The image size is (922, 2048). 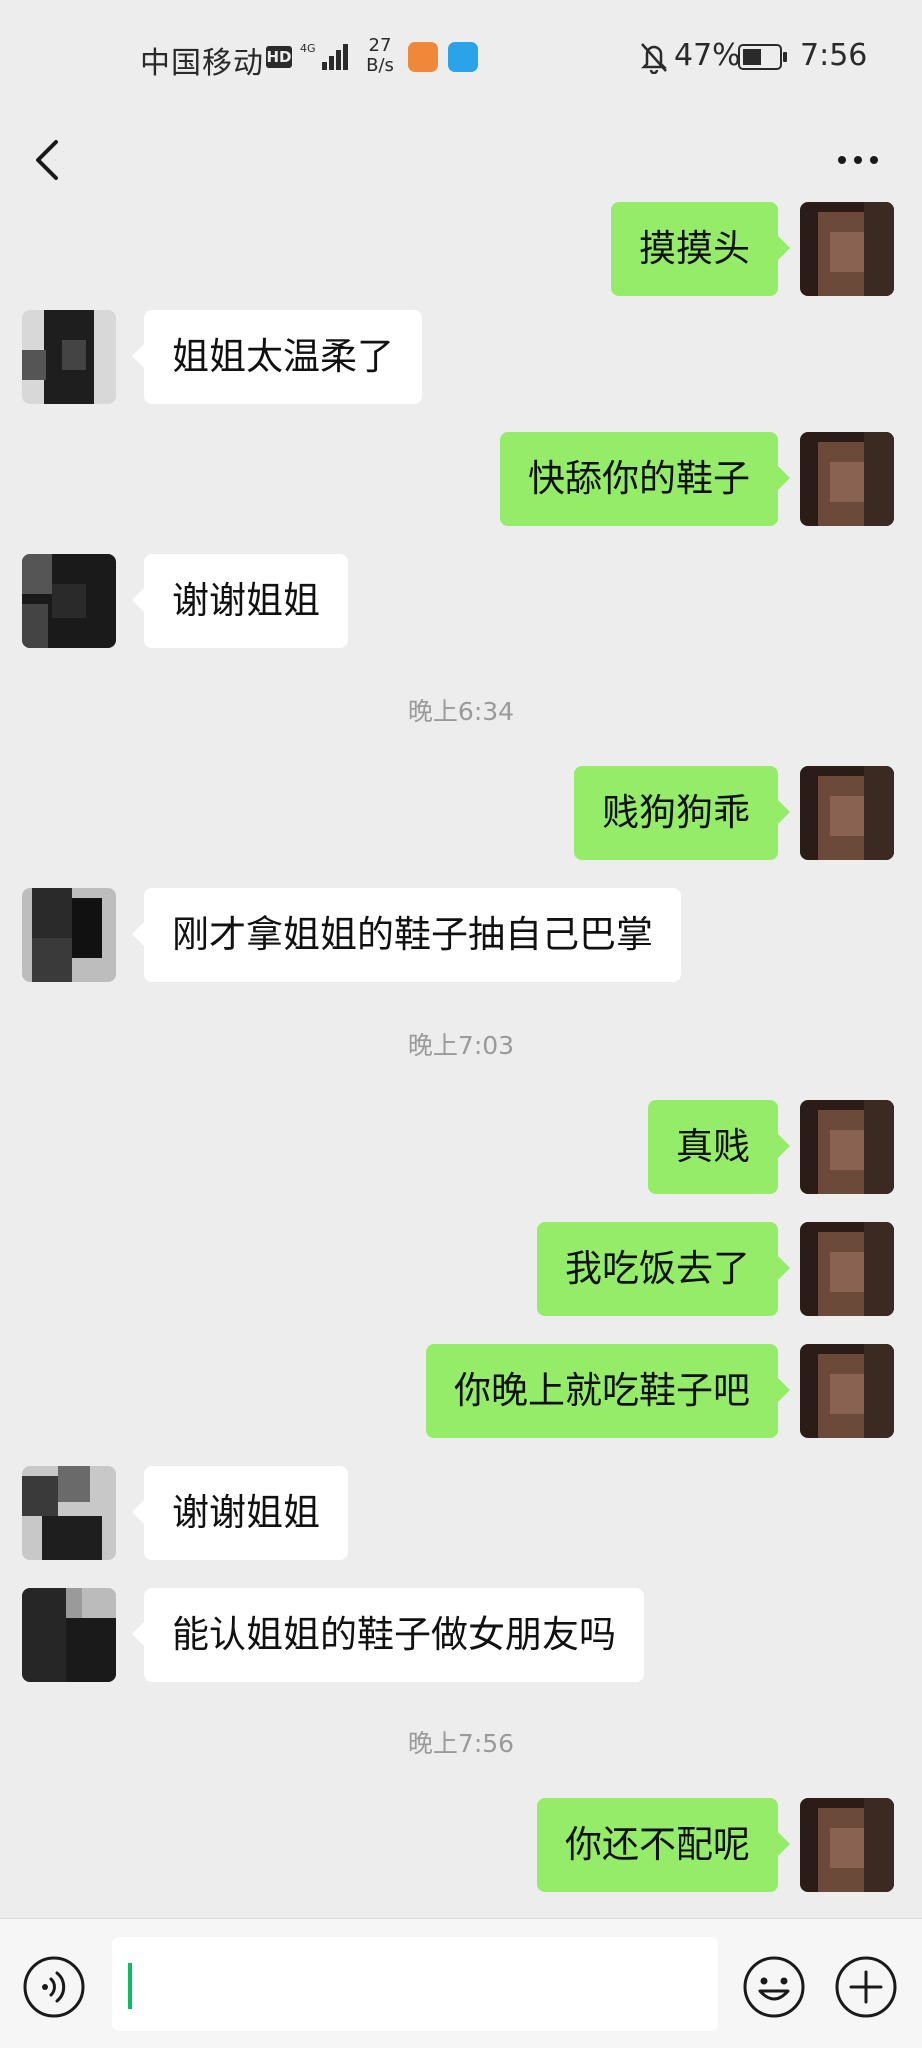 I want to click on timestamp: 晚上7:03, so click(x=461, y=1045).